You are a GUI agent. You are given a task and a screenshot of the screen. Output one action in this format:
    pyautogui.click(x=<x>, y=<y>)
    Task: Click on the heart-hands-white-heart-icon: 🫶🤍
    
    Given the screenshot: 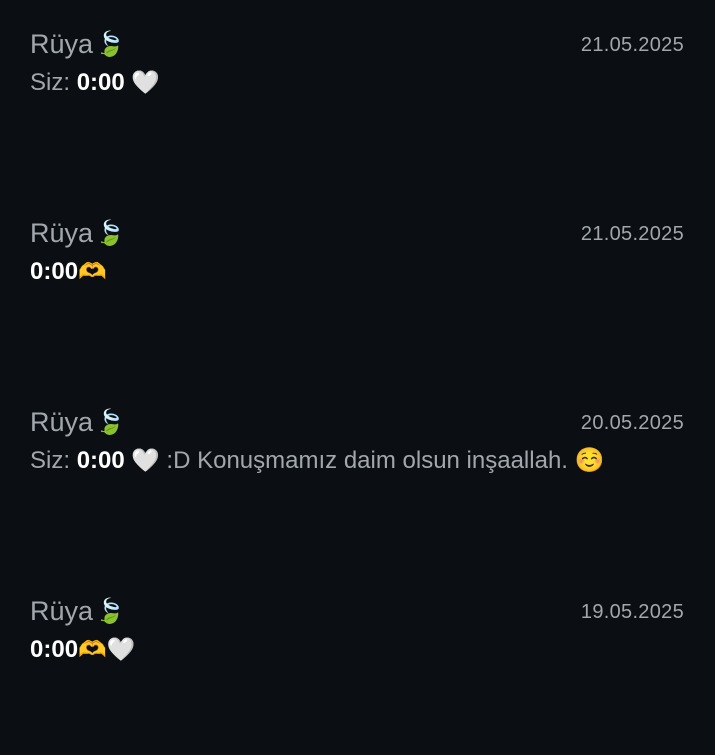 What is the action you would take?
    pyautogui.click(x=107, y=649)
    